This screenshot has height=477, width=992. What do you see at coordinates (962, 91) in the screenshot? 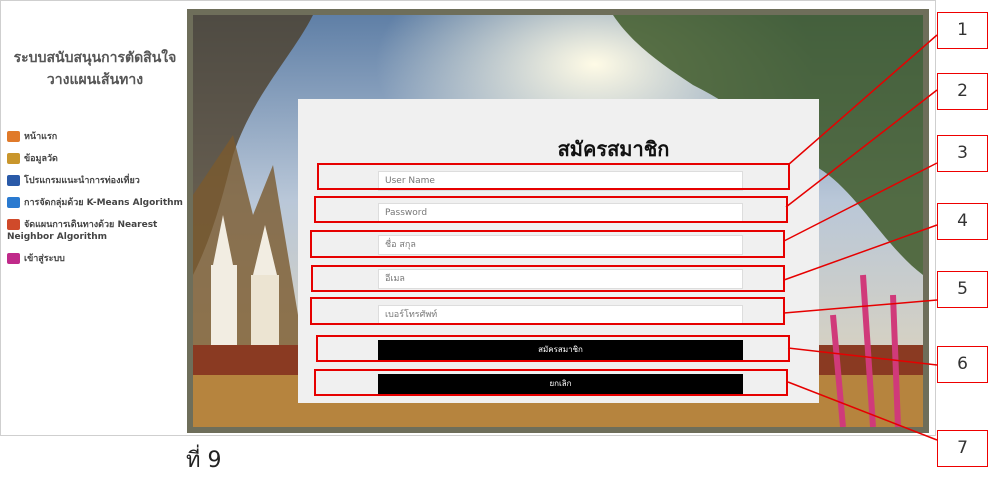
I see `callout-2: 2` at bounding box center [962, 91].